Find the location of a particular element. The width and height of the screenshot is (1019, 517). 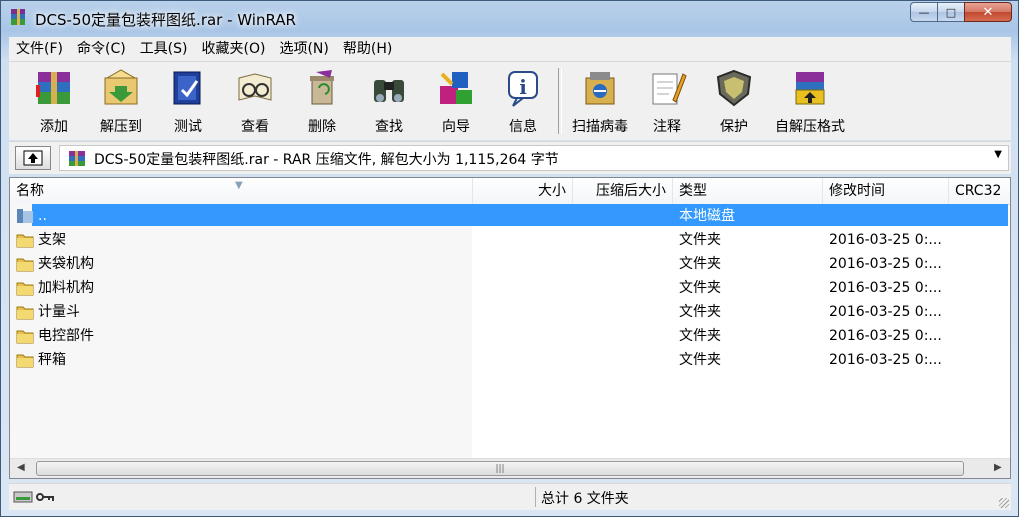

drive-key-icon is located at coordinates (35, 497).